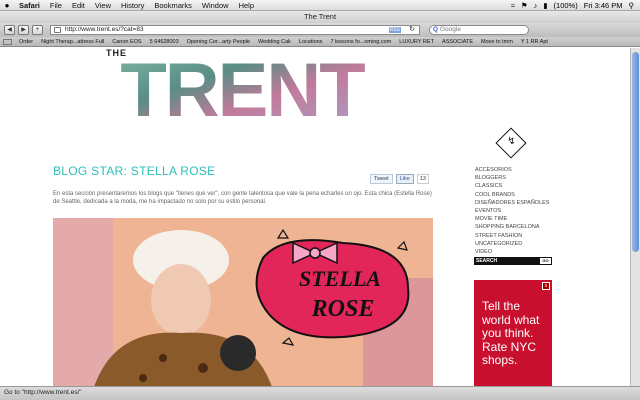  What do you see at coordinates (56, 5) in the screenshot?
I see `menu-file: File` at bounding box center [56, 5].